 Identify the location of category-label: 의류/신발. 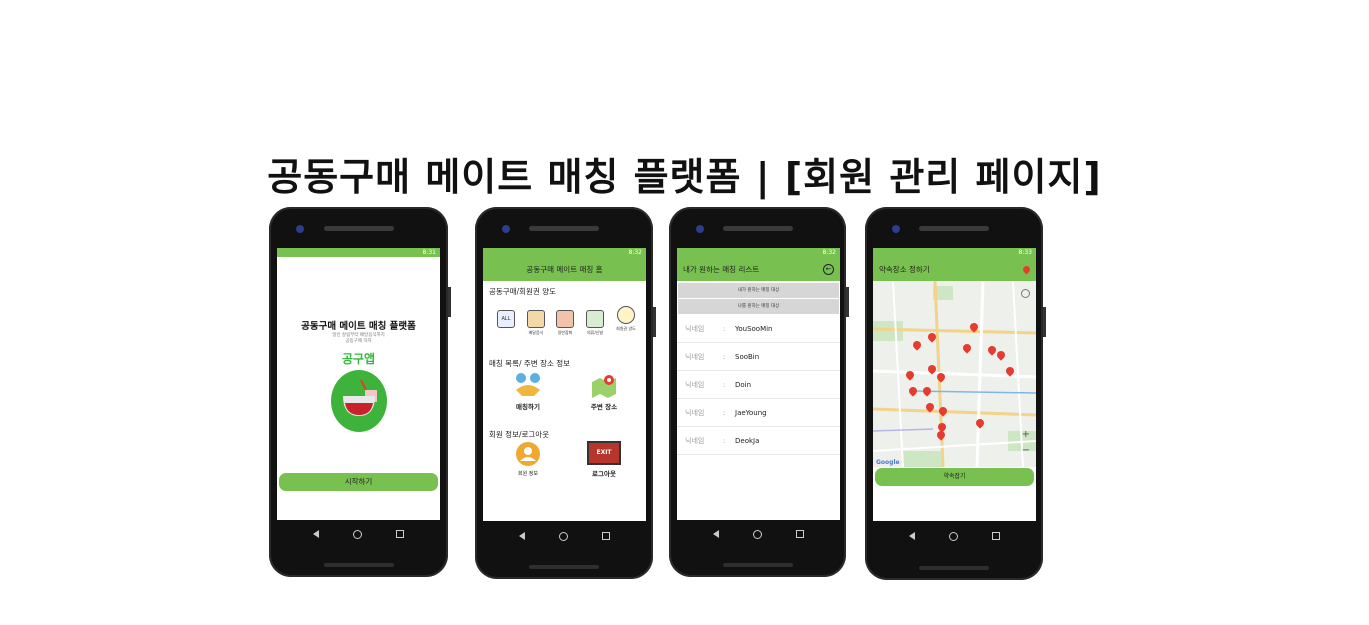
(595, 332).